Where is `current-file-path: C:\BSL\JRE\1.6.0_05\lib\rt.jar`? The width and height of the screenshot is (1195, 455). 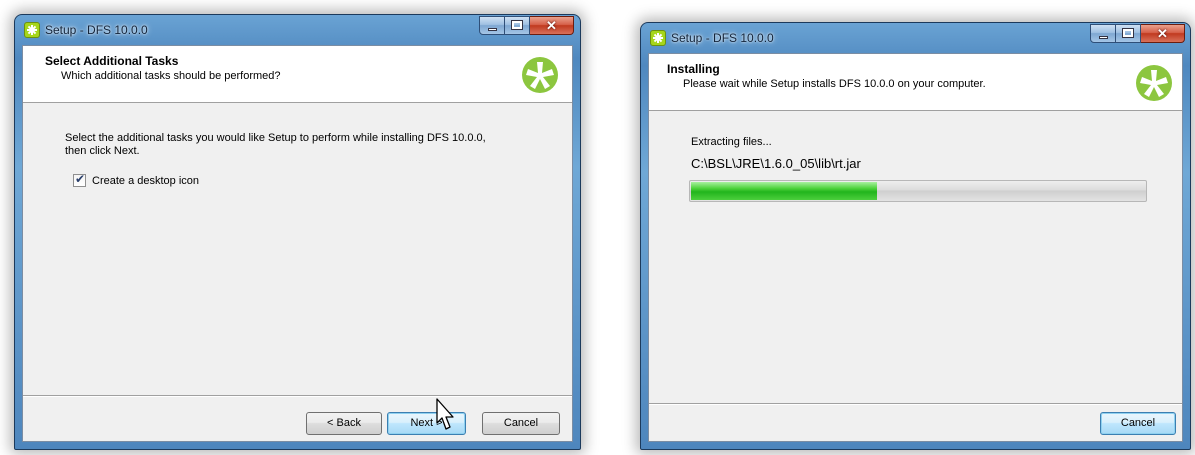 current-file-path: C:\BSL\JRE\1.6.0_05\lib\rt.jar is located at coordinates (776, 163).